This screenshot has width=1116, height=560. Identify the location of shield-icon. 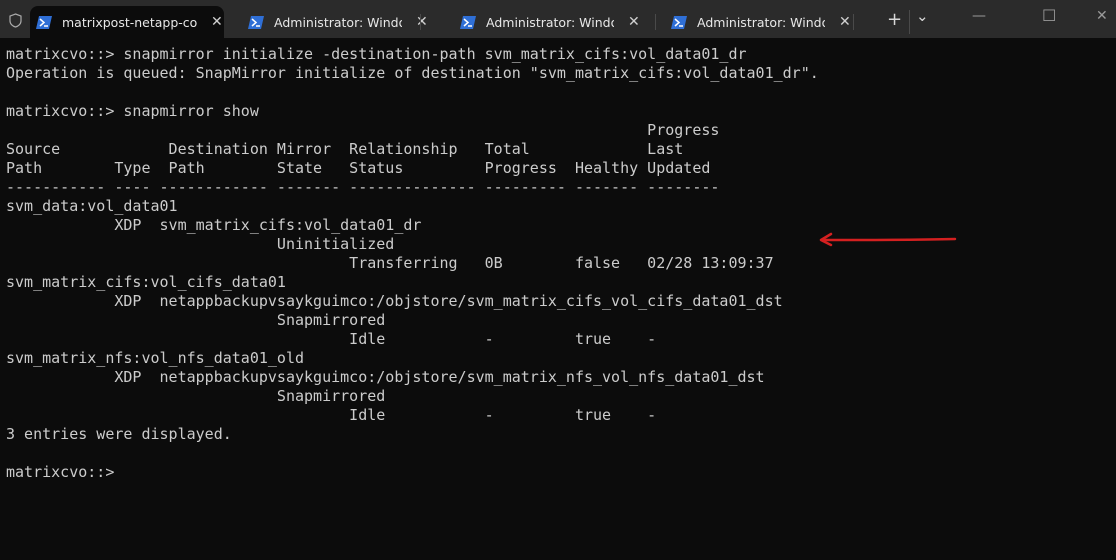
(15, 20).